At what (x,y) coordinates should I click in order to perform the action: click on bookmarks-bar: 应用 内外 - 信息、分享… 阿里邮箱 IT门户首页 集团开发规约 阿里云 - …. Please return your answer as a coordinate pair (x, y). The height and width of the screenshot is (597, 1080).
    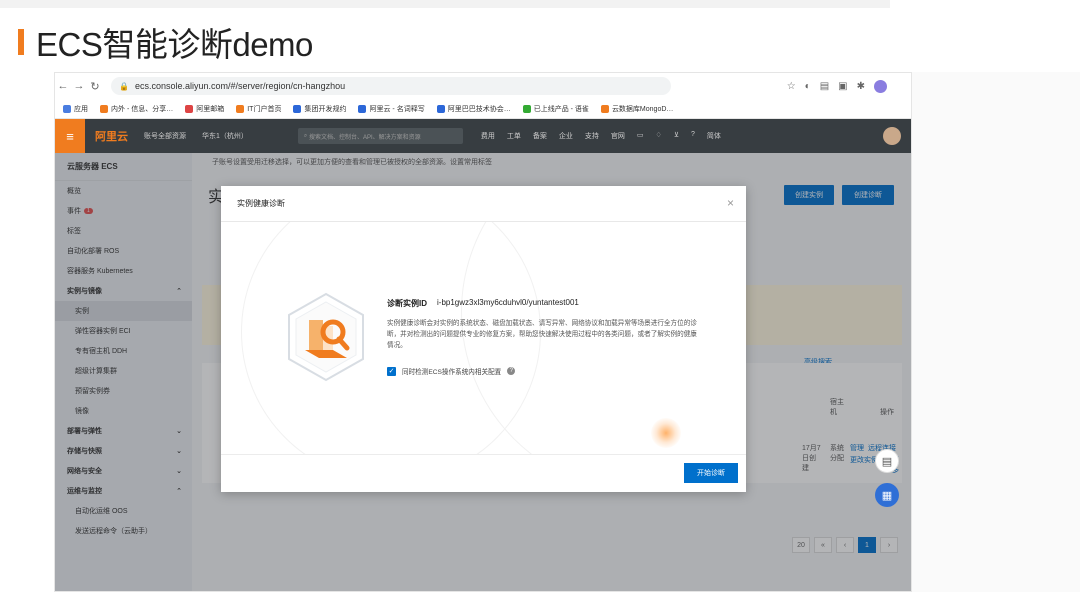
    Looking at the image, I should click on (483, 109).